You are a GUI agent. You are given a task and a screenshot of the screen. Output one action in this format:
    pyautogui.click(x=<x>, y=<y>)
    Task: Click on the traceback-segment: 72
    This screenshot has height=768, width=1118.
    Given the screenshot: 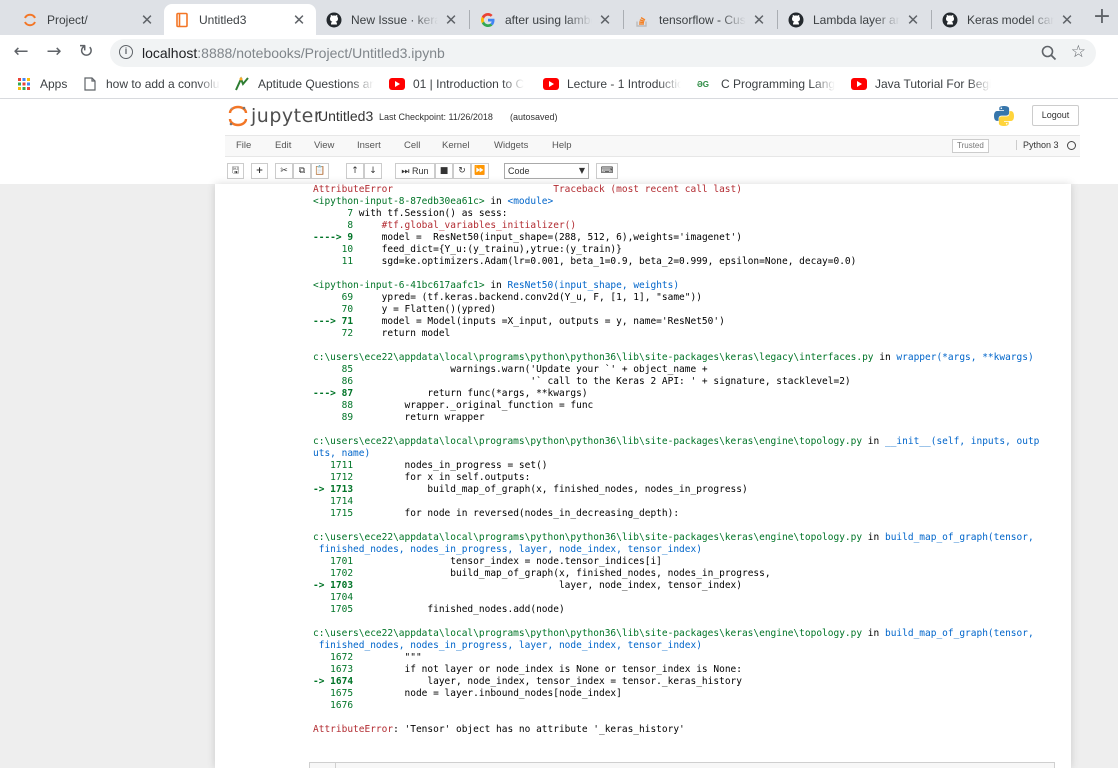 What is the action you would take?
    pyautogui.click(x=336, y=333)
    